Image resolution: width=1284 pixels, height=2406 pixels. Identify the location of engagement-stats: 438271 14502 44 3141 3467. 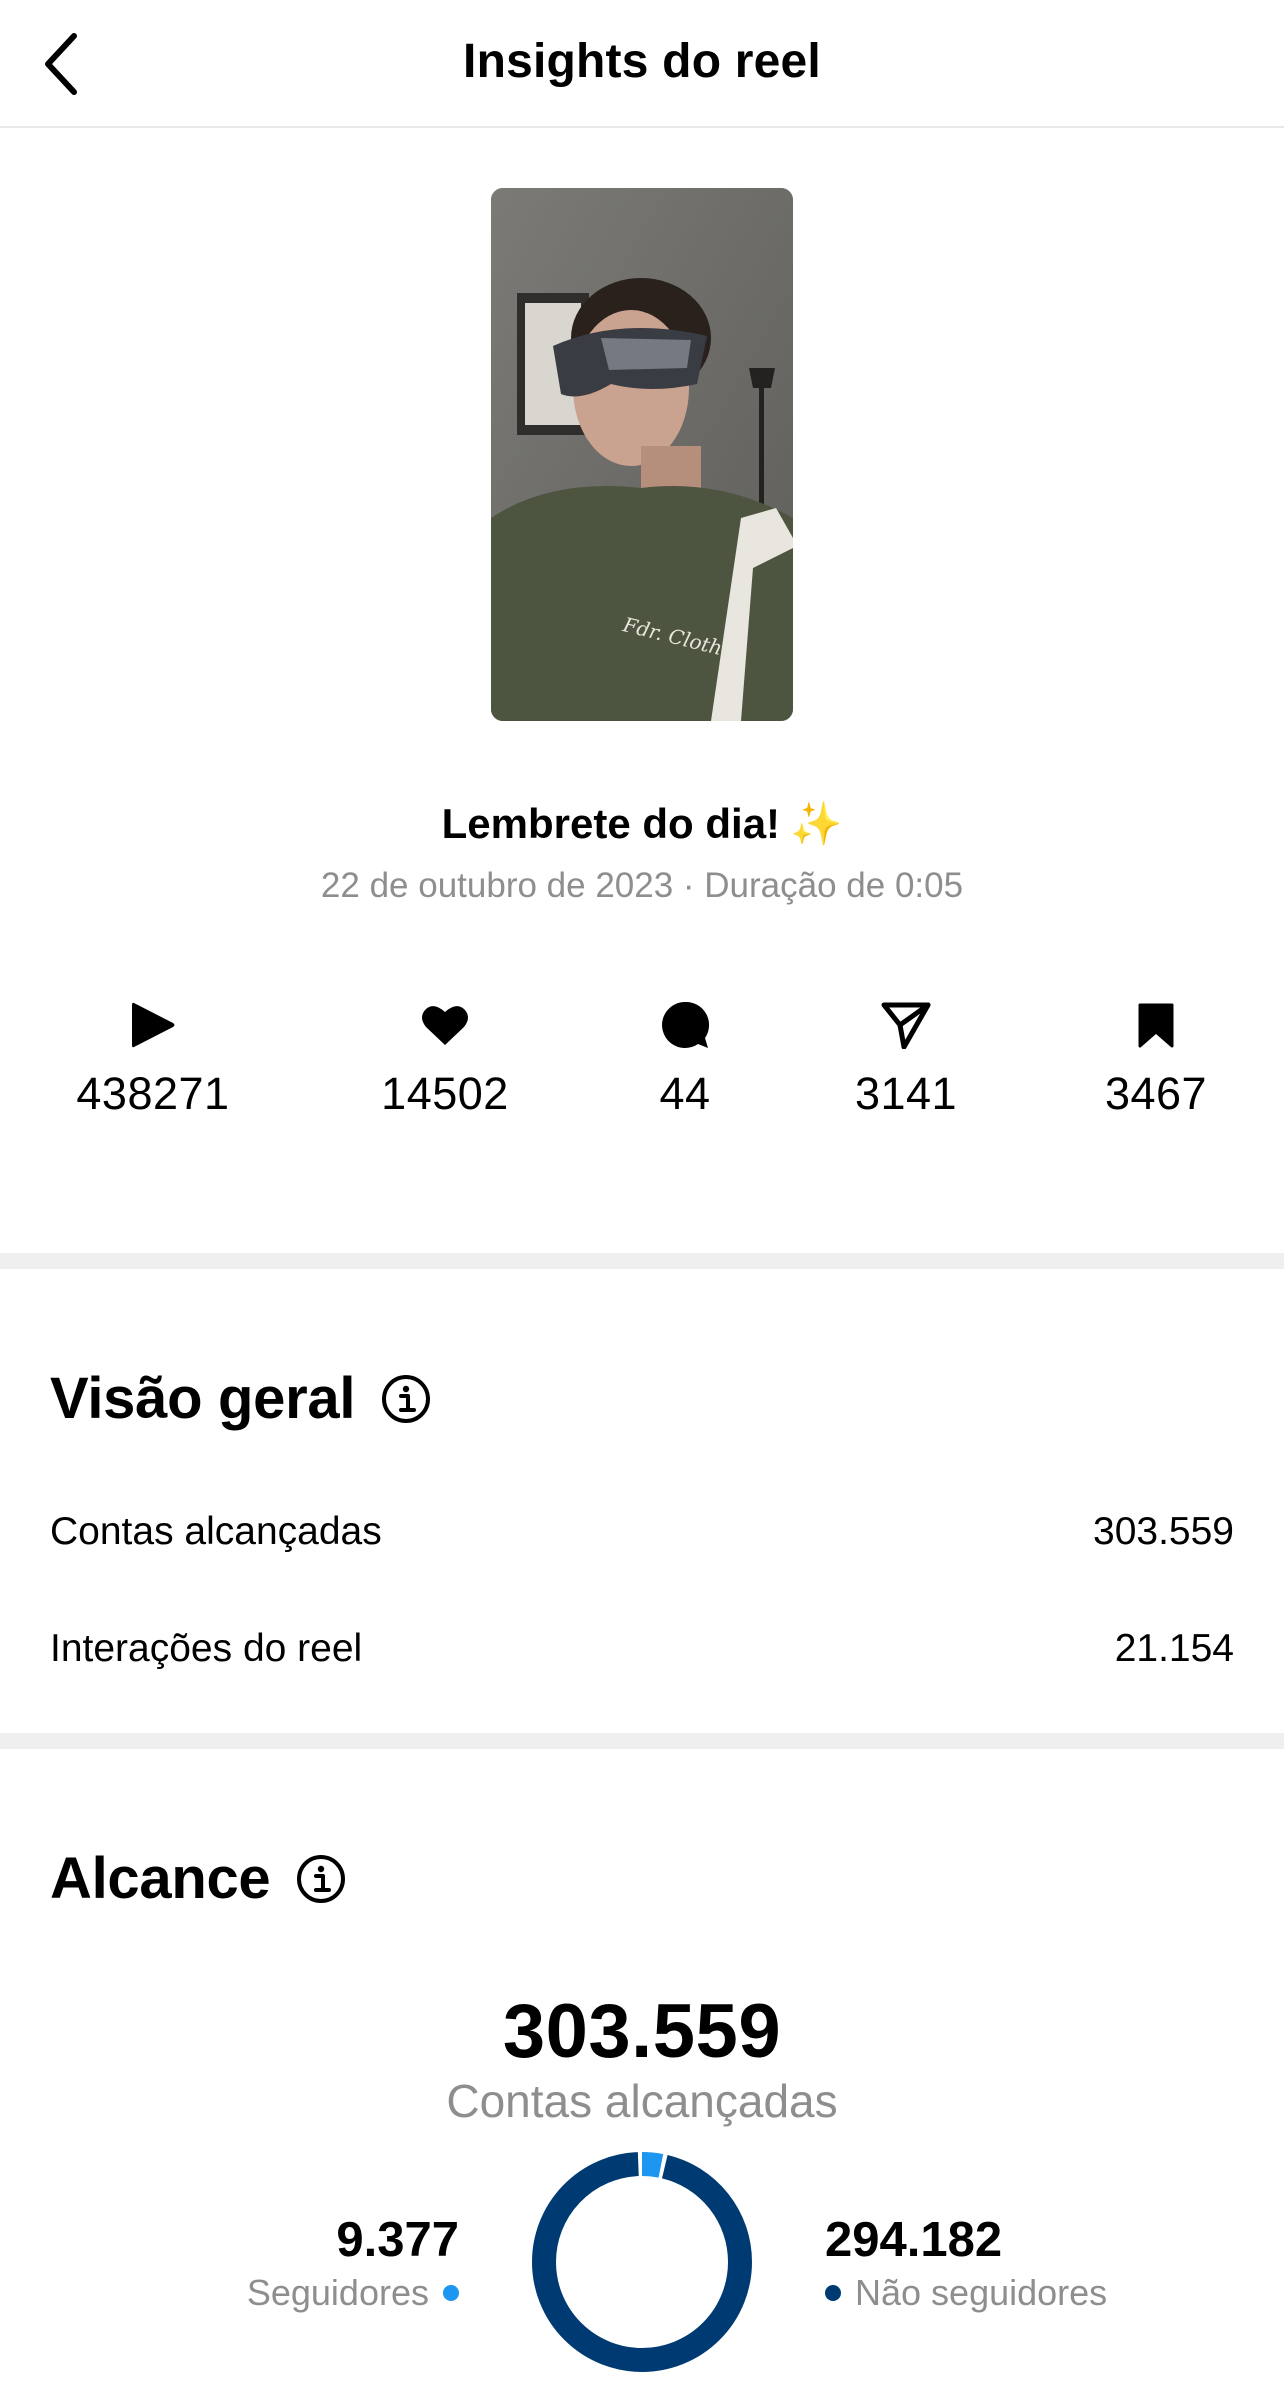
(642, 1070).